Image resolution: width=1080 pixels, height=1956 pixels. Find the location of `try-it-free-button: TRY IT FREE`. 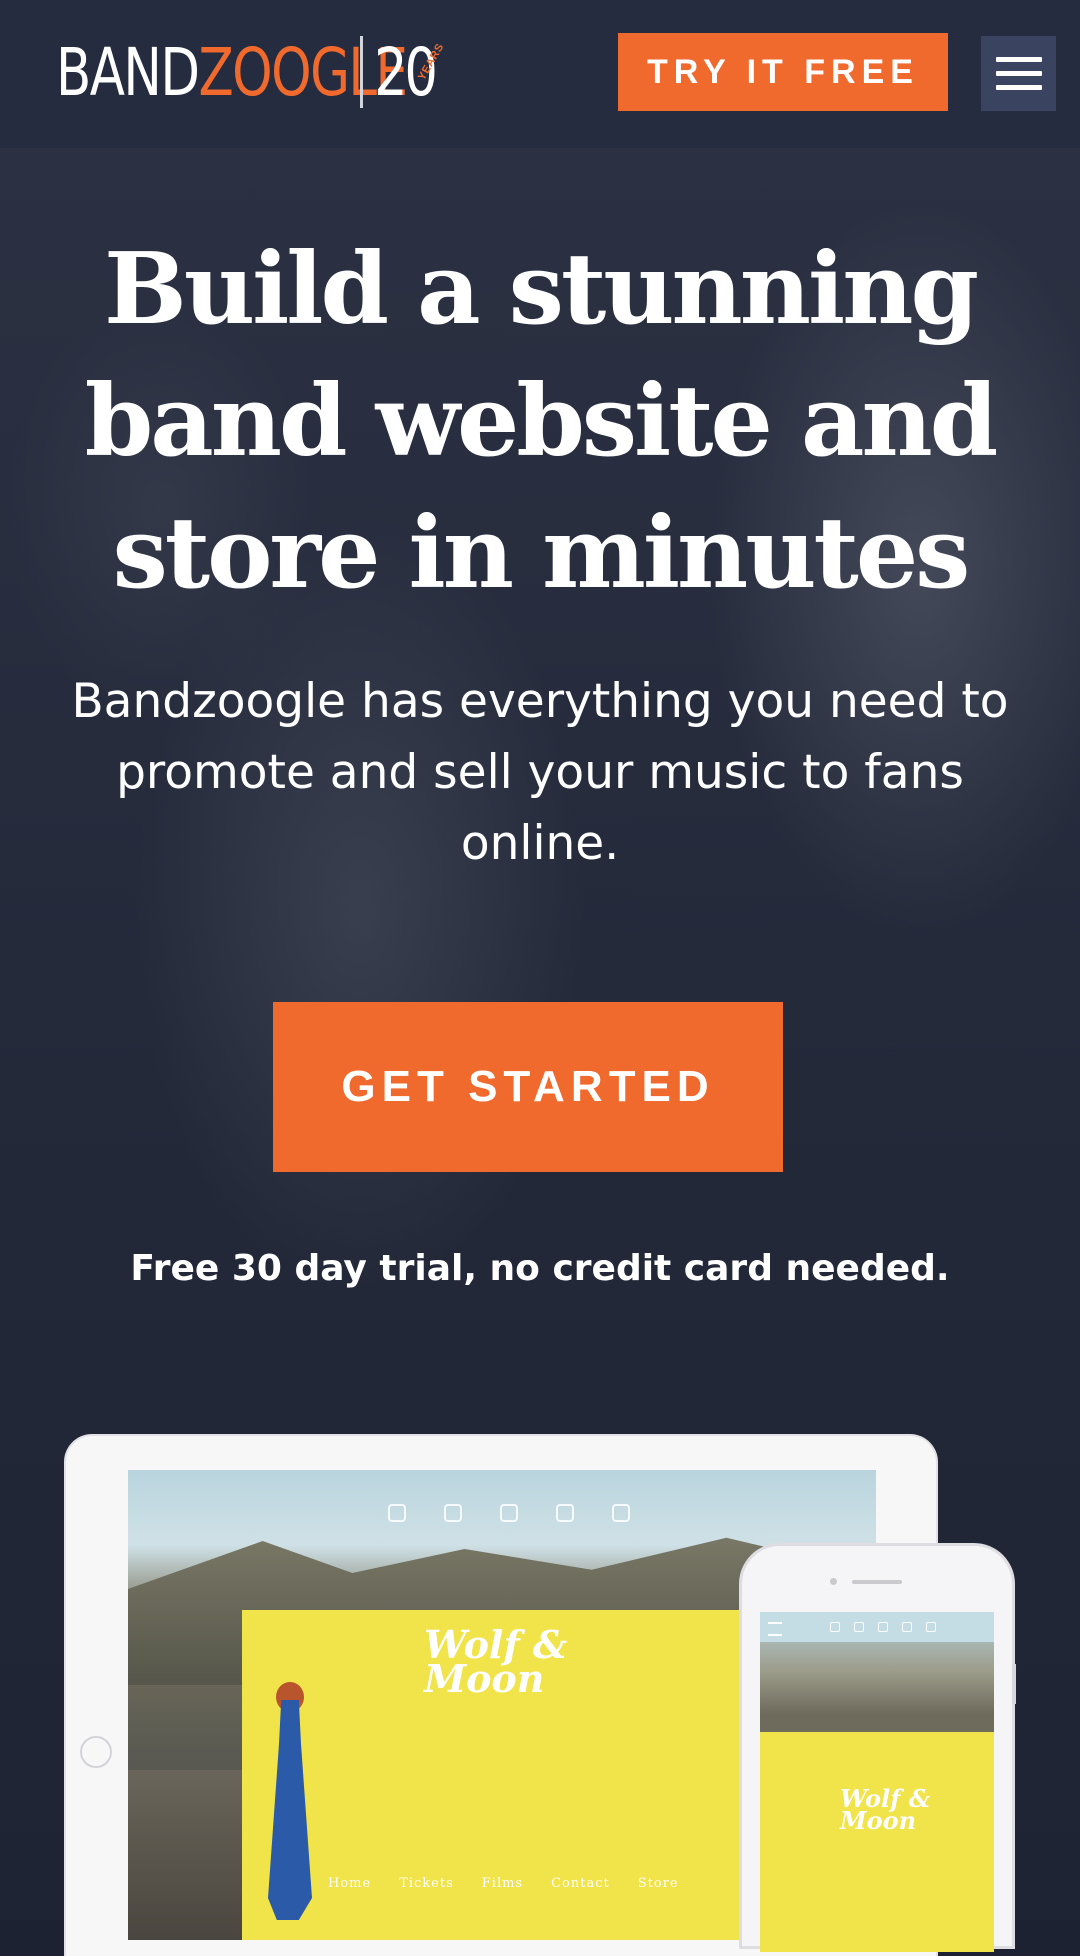

try-it-free-button: TRY IT FREE is located at coordinates (783, 72).